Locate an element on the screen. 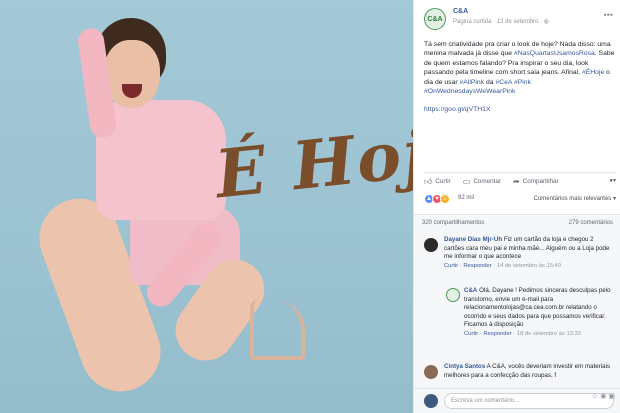 The image size is (620, 413). post-link: https://goo.gl/qVTH1X is located at coordinates (520, 109).